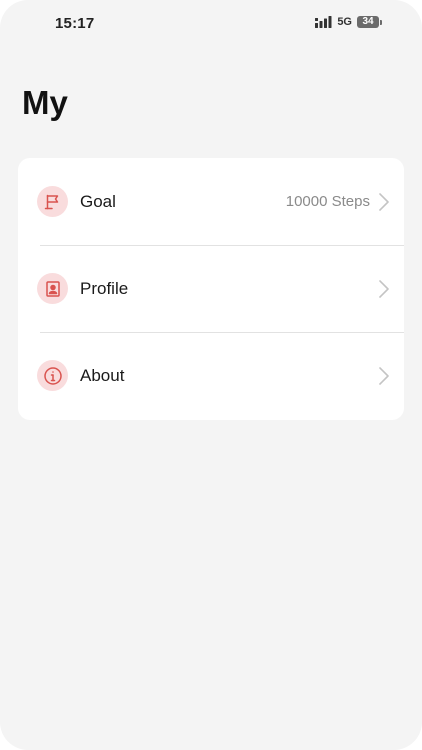  I want to click on profile-card-icon, so click(52, 288).